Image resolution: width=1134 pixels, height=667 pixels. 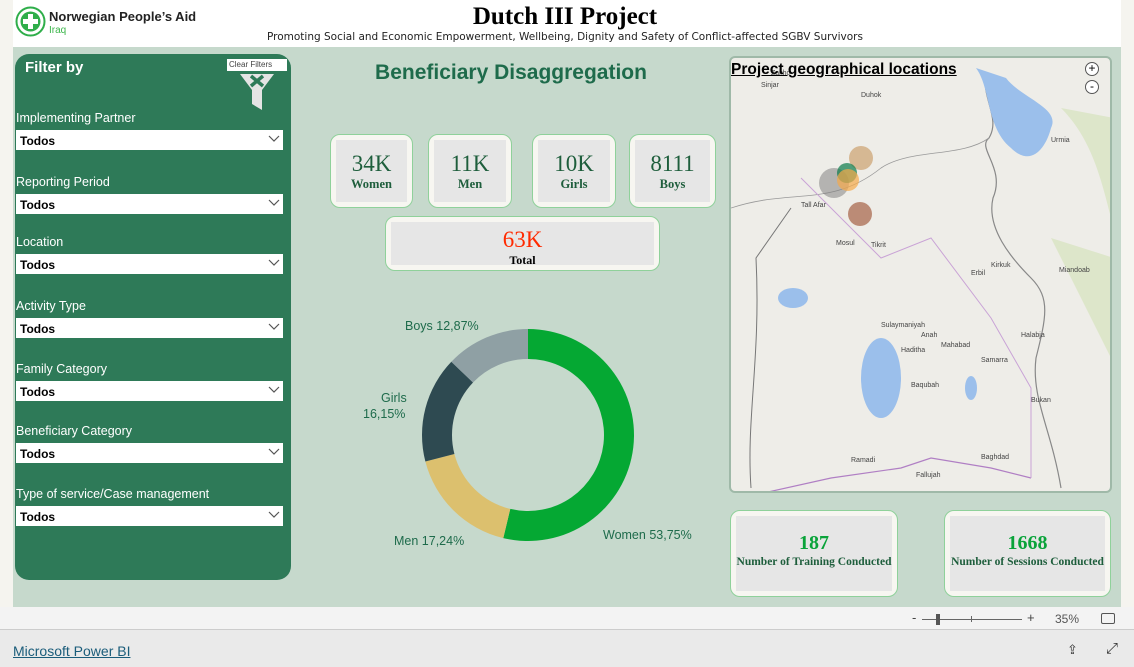 I want to click on filter-label: Activity Type, so click(x=51, y=306).